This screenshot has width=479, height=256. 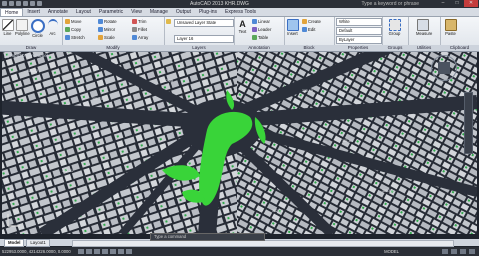 What do you see at coordinates (73, 29) in the screenshot?
I see `copy-button: Copy` at bounding box center [73, 29].